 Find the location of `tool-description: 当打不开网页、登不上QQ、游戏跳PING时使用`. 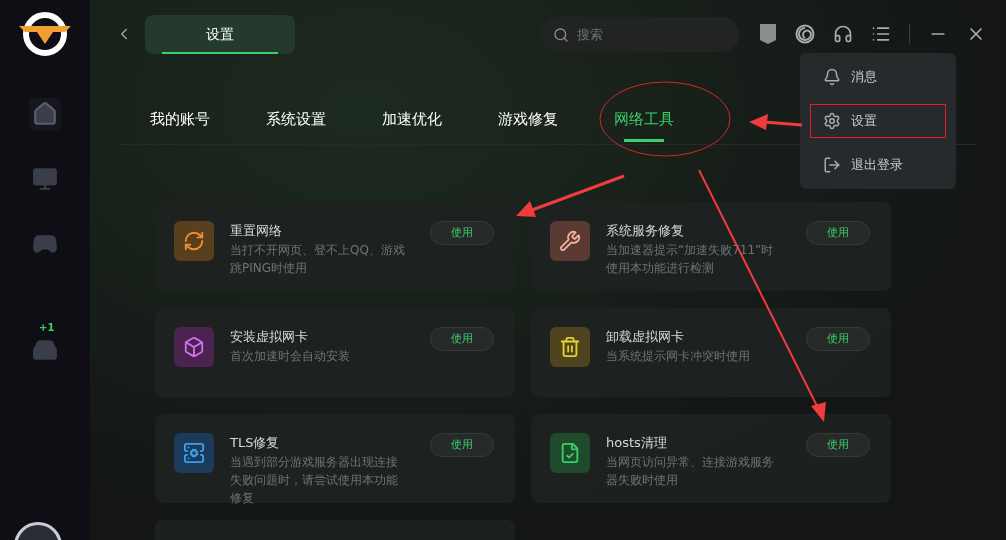

tool-description: 当打不开网页、登不上QQ、游戏跳PING时使用 is located at coordinates (318, 259).